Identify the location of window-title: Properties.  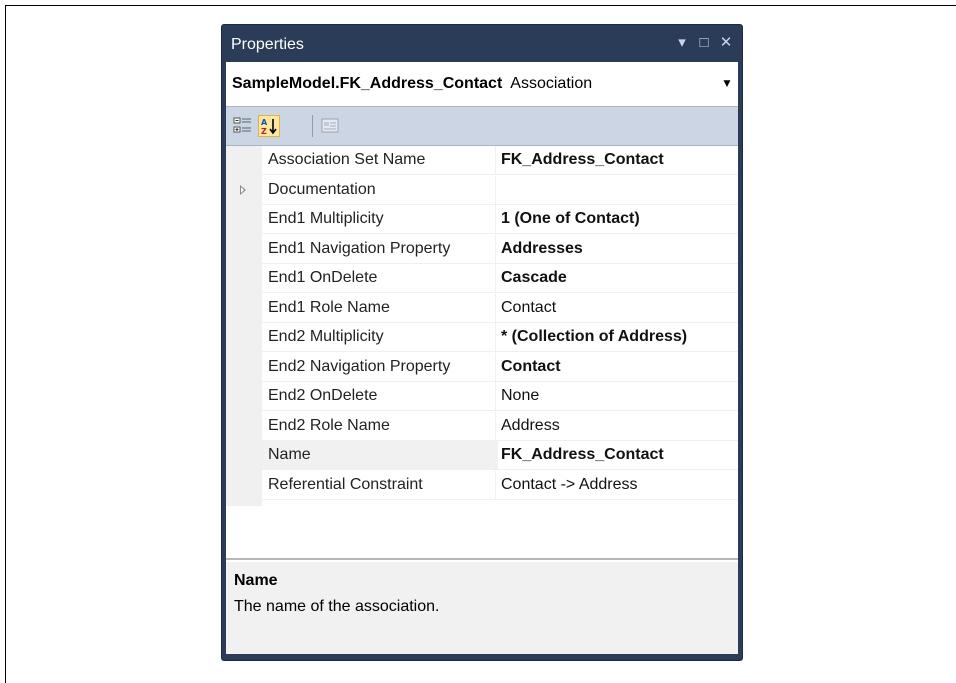
(267, 44).